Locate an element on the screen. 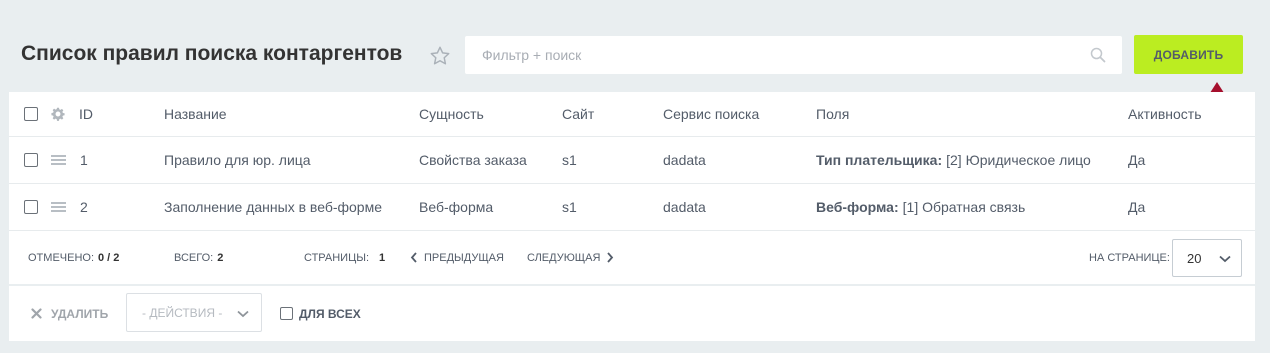 The image size is (1270, 353). cell-fields: Тип плательщика: [2] Юридическое лицо is located at coordinates (953, 160).